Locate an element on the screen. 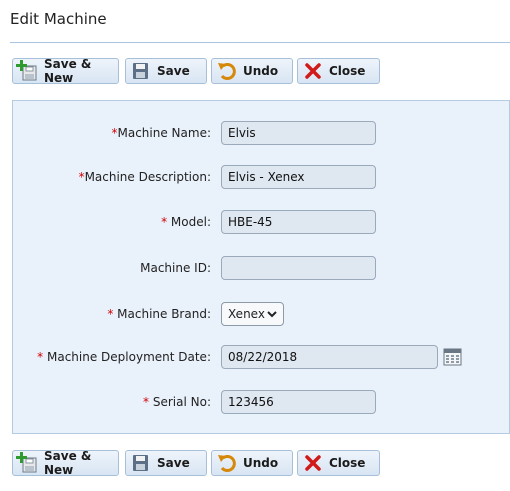  machine-description-label: *Machine Description: is located at coordinates (145, 177).